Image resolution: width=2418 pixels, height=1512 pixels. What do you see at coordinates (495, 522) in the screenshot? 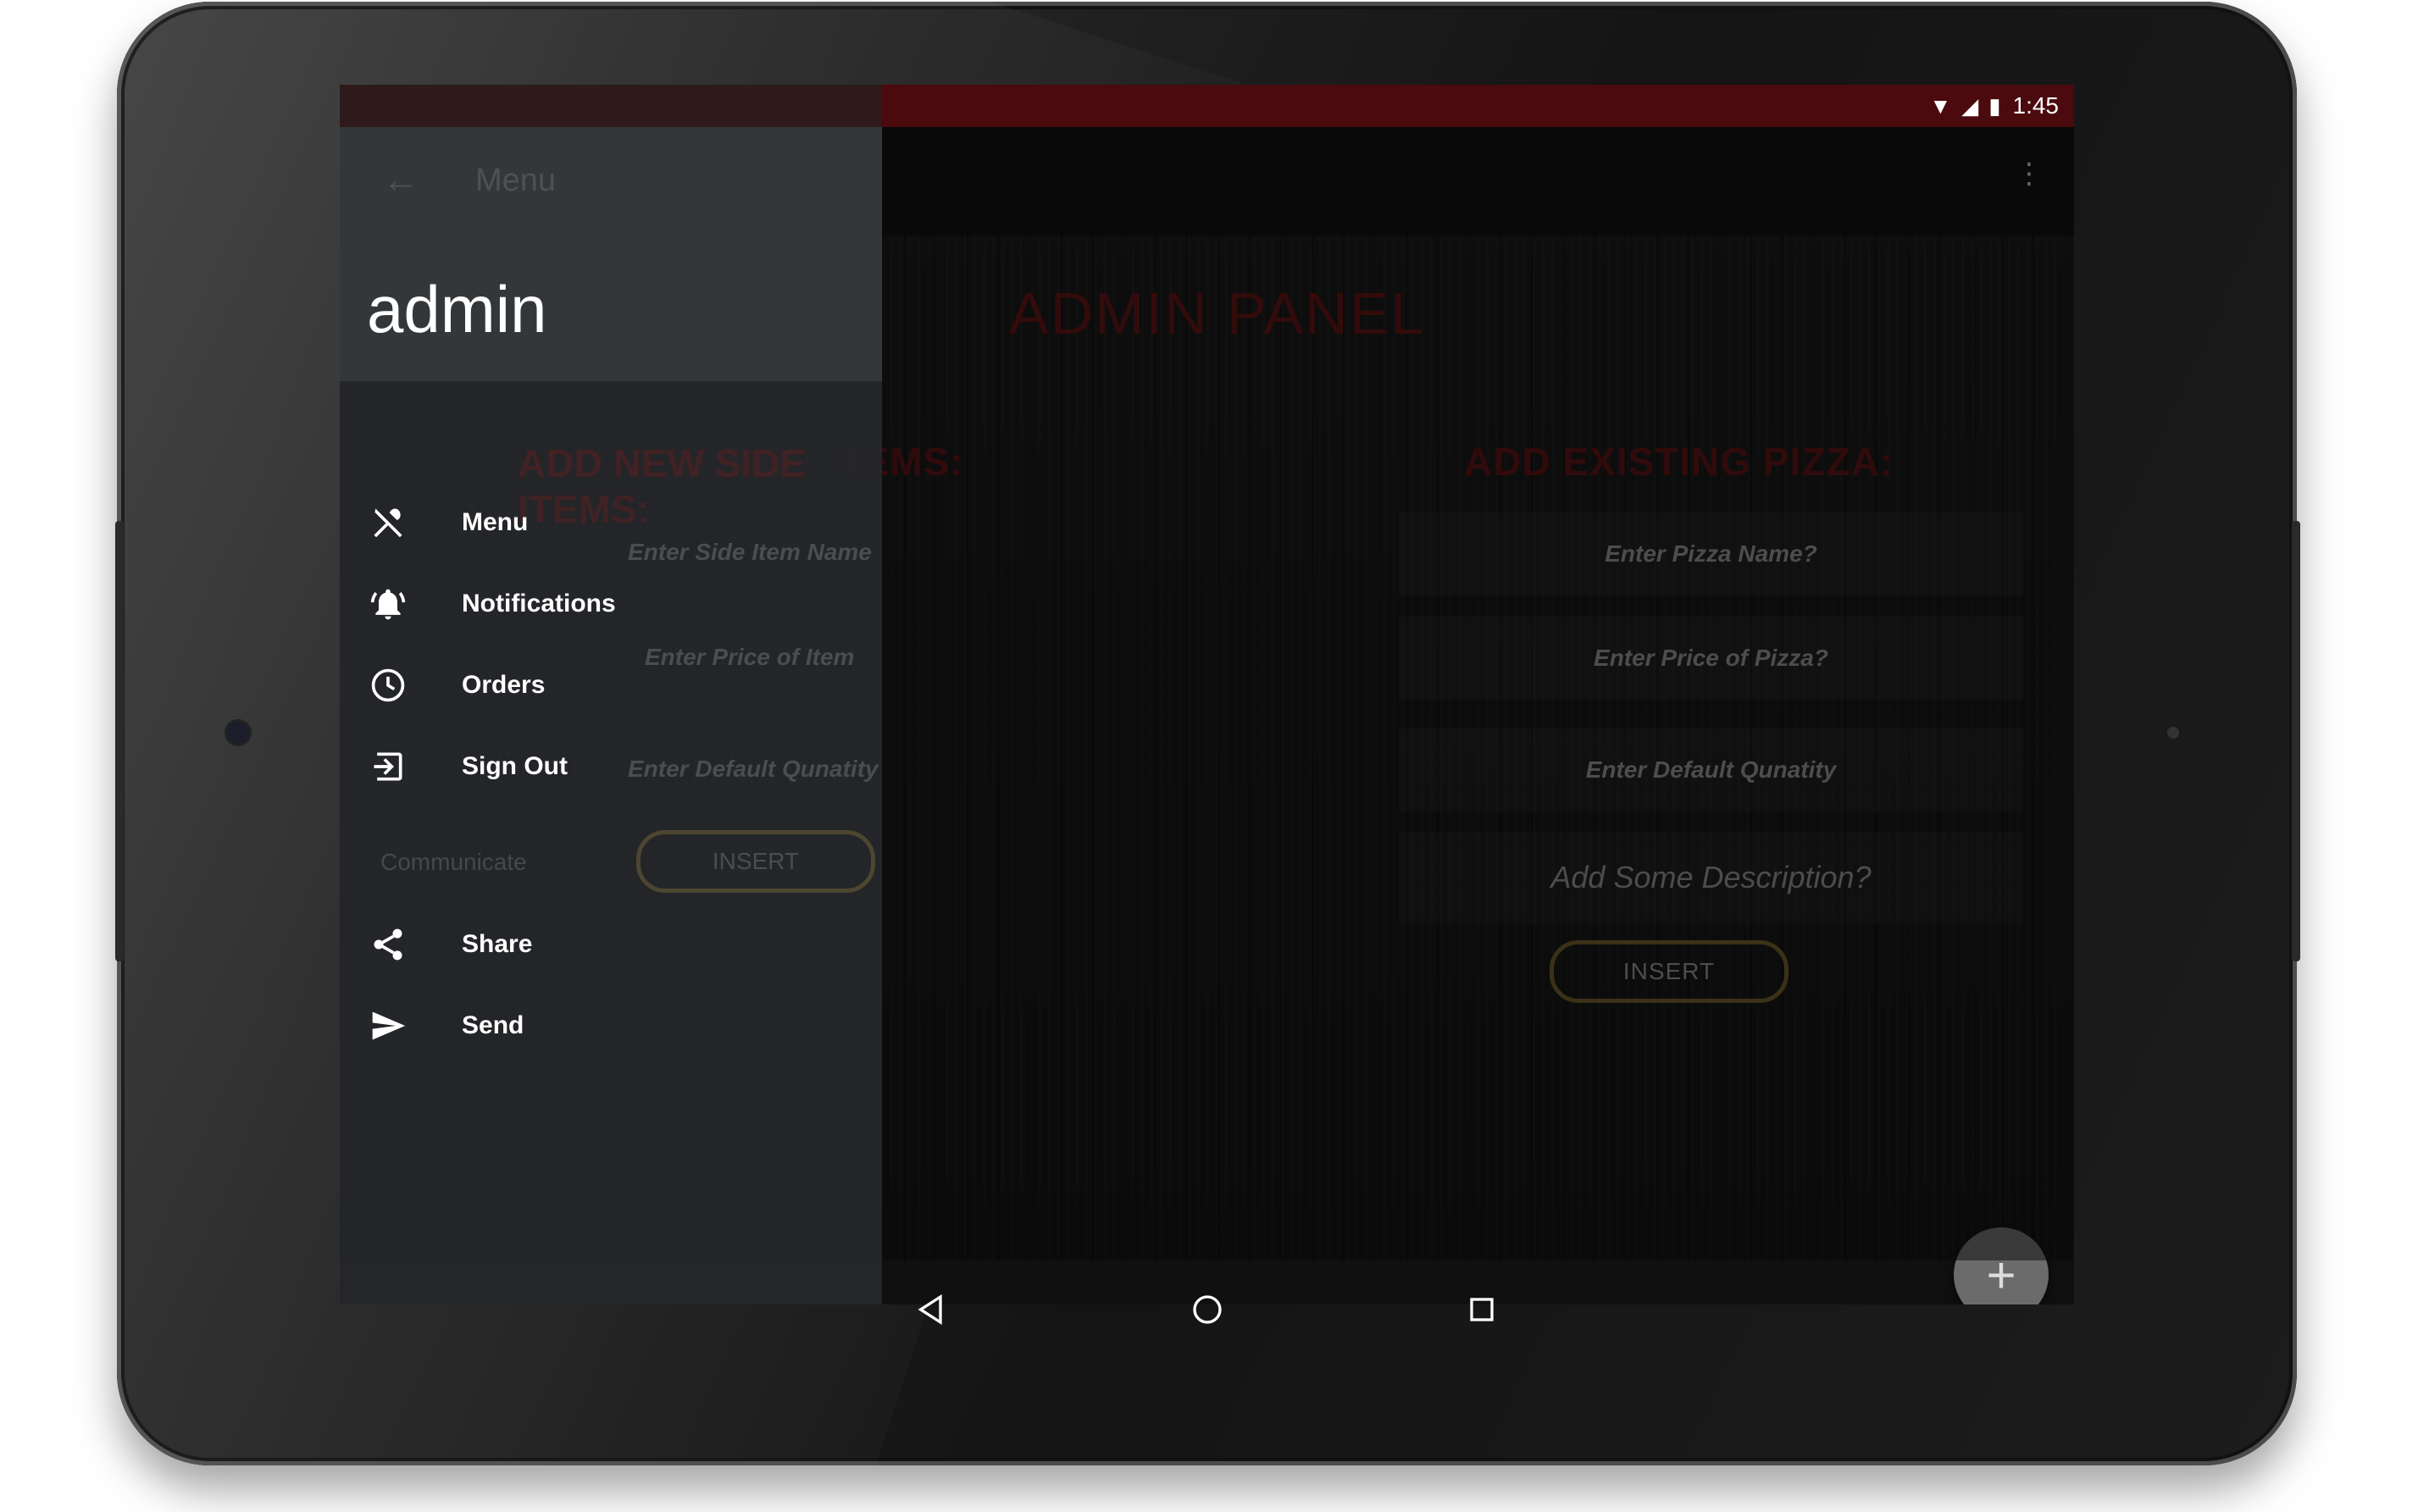
I see `drawer-item-label: Menu` at bounding box center [495, 522].